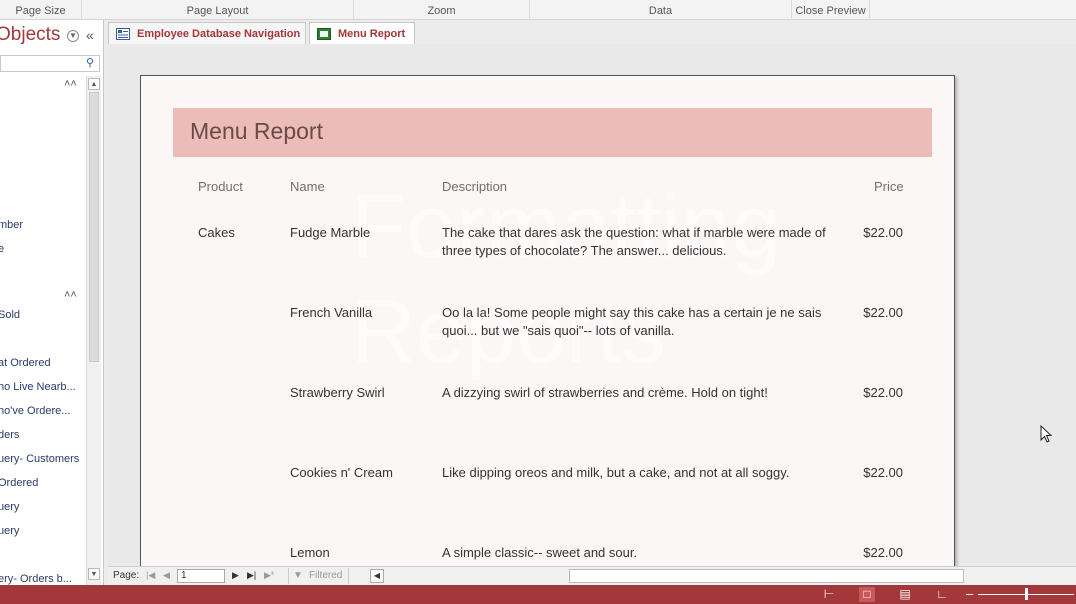  What do you see at coordinates (94, 84) in the screenshot?
I see `scroll-up-icon: ▲` at bounding box center [94, 84].